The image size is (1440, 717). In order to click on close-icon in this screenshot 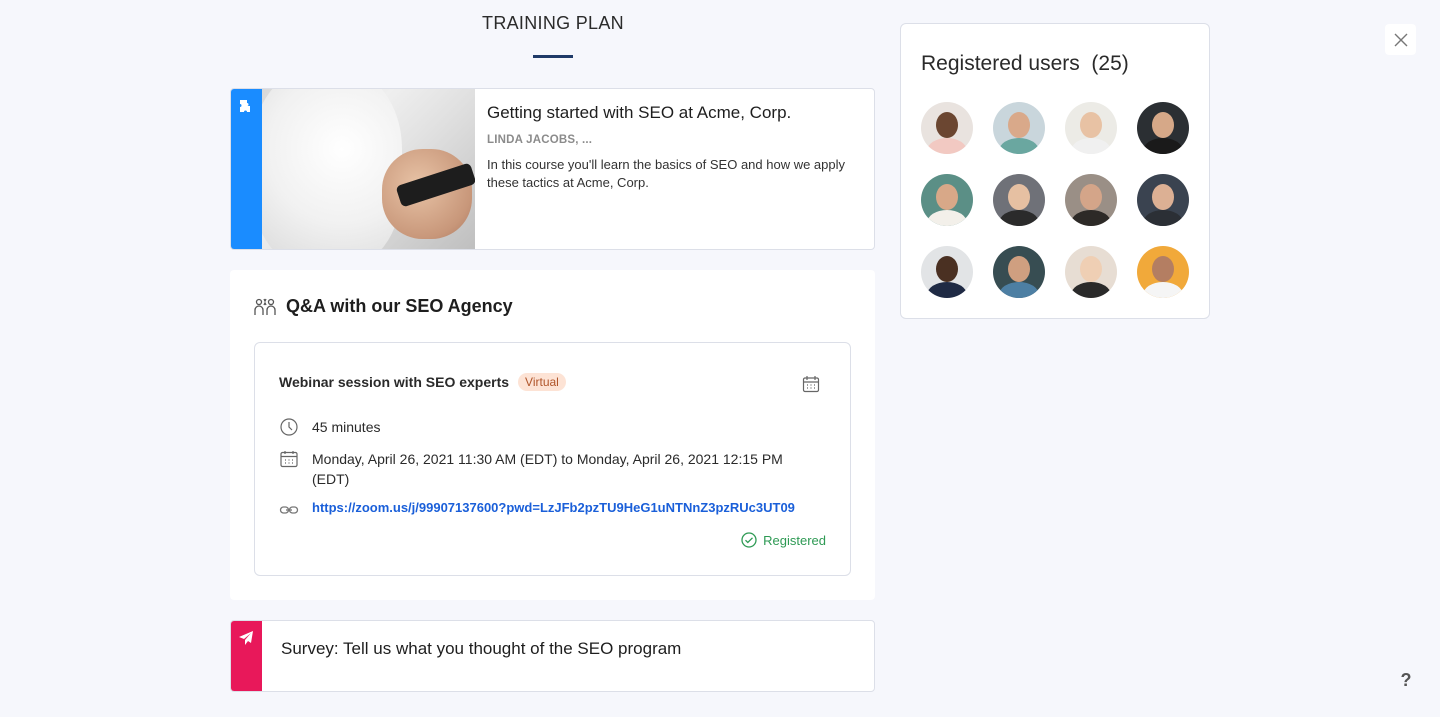, I will do `click(1400, 39)`.